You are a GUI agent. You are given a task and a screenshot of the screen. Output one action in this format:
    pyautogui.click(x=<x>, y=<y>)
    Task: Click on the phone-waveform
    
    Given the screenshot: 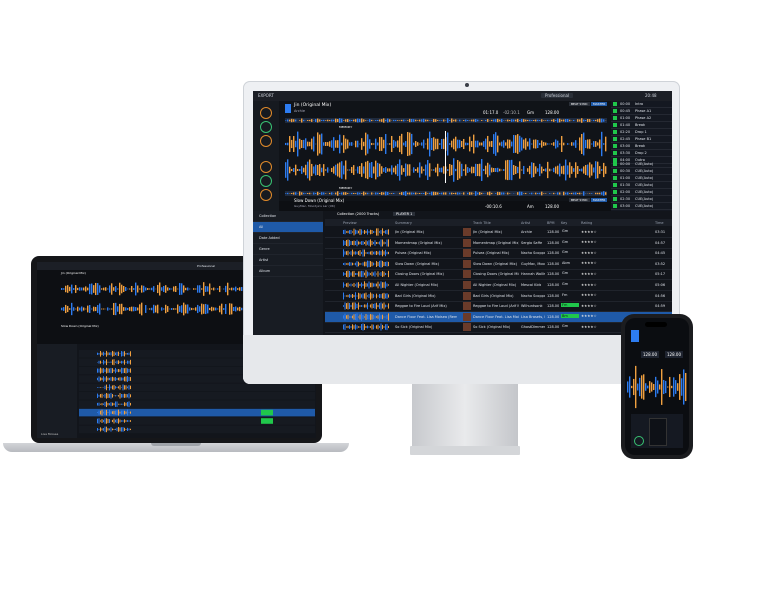 What is the action you would take?
    pyautogui.click(x=657, y=387)
    